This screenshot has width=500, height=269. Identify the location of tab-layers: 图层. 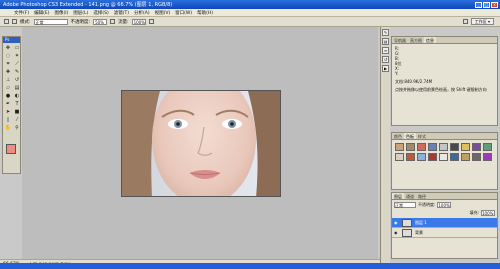
(398, 196).